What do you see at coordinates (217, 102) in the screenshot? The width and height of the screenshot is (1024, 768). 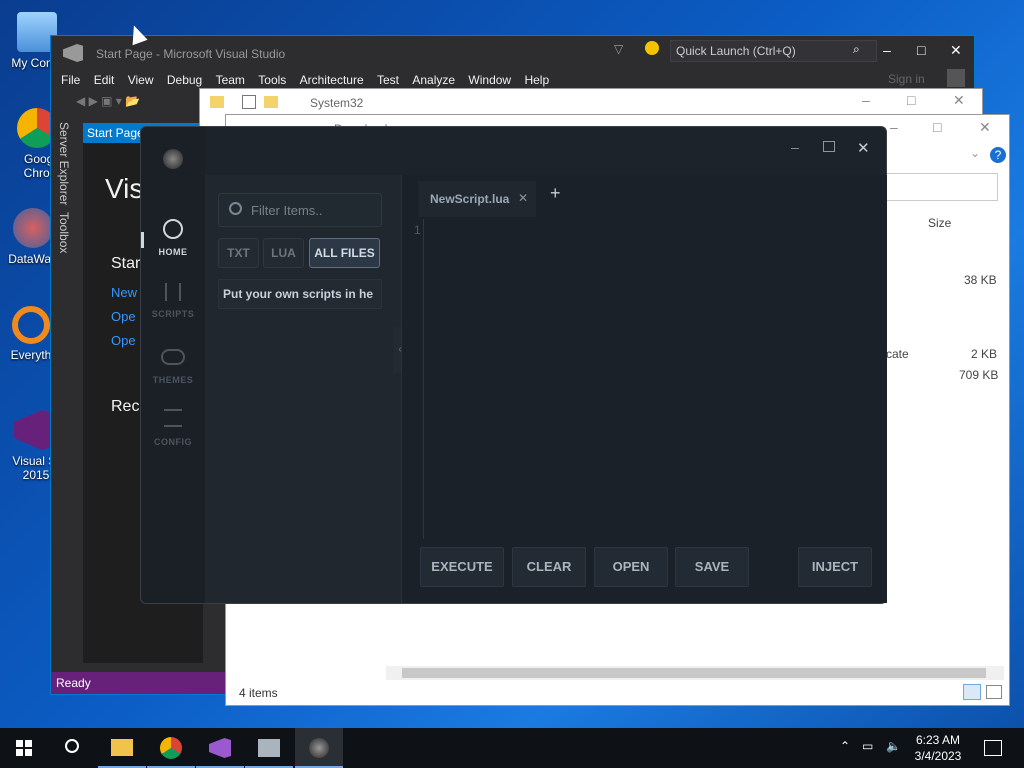 I see `folder-icon` at bounding box center [217, 102].